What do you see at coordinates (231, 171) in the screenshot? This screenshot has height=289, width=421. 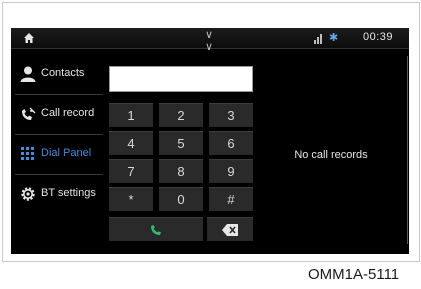 I see `keypad-key-9: 9` at bounding box center [231, 171].